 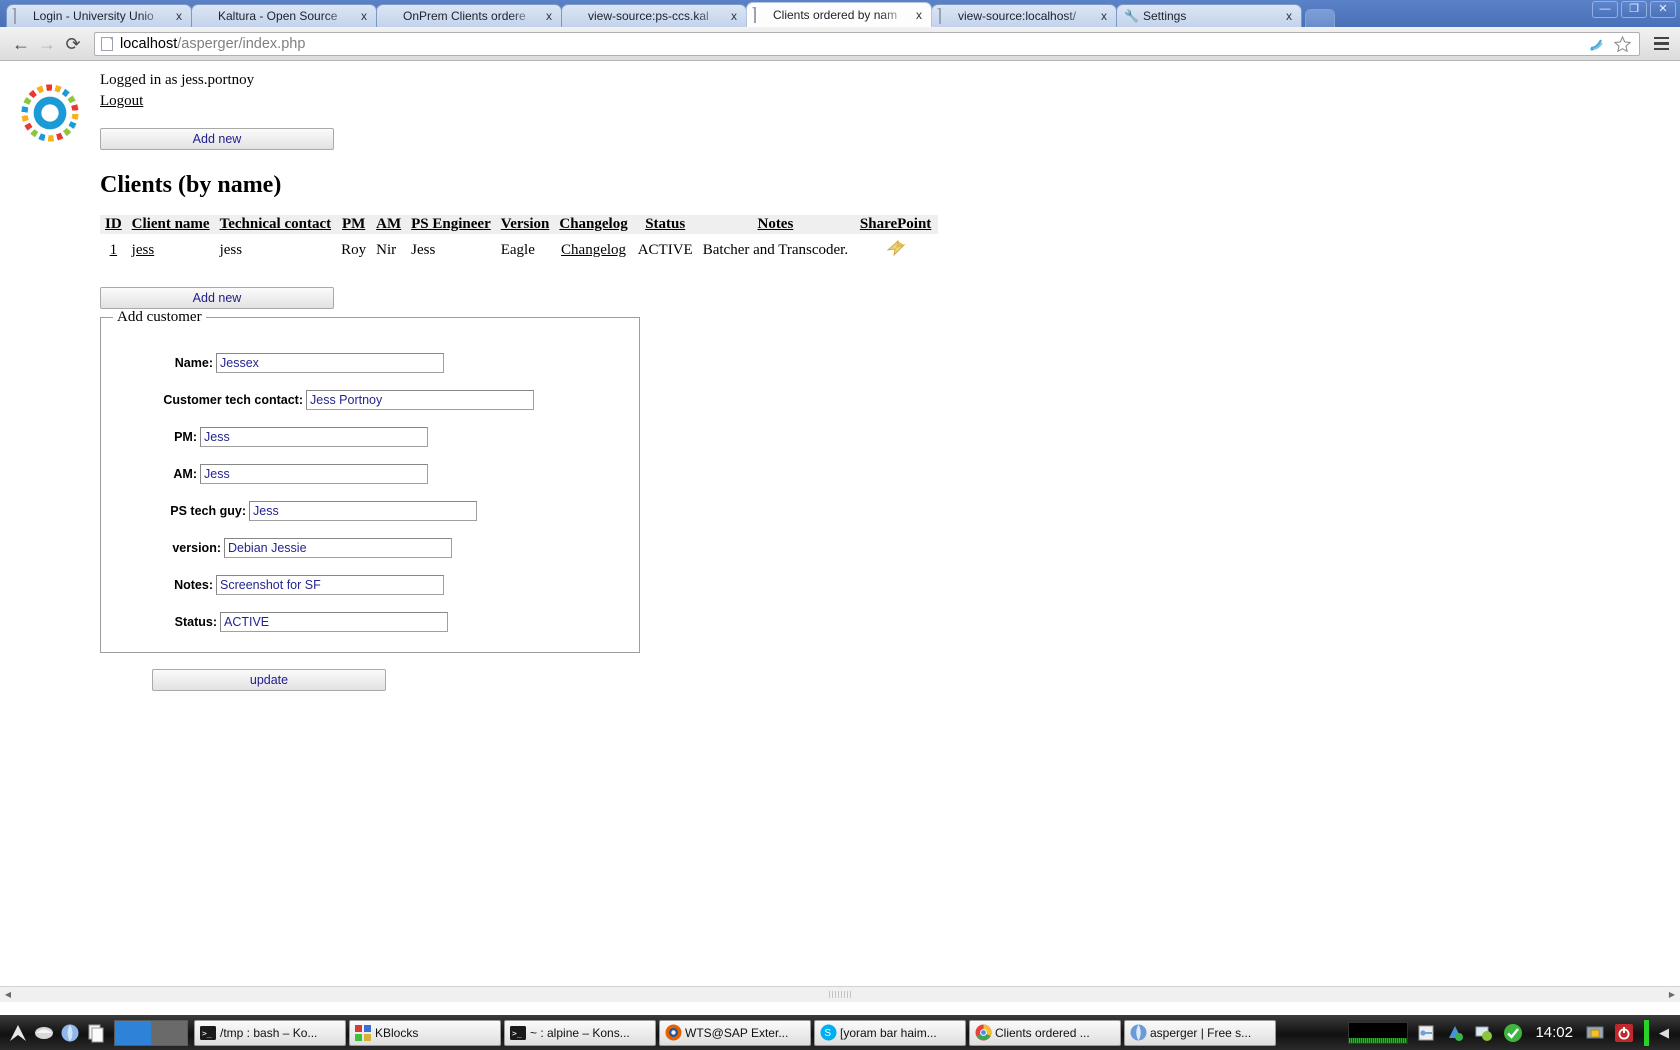 What do you see at coordinates (451, 224) in the screenshot?
I see `column-header-ps-engineer: PS Engineer` at bounding box center [451, 224].